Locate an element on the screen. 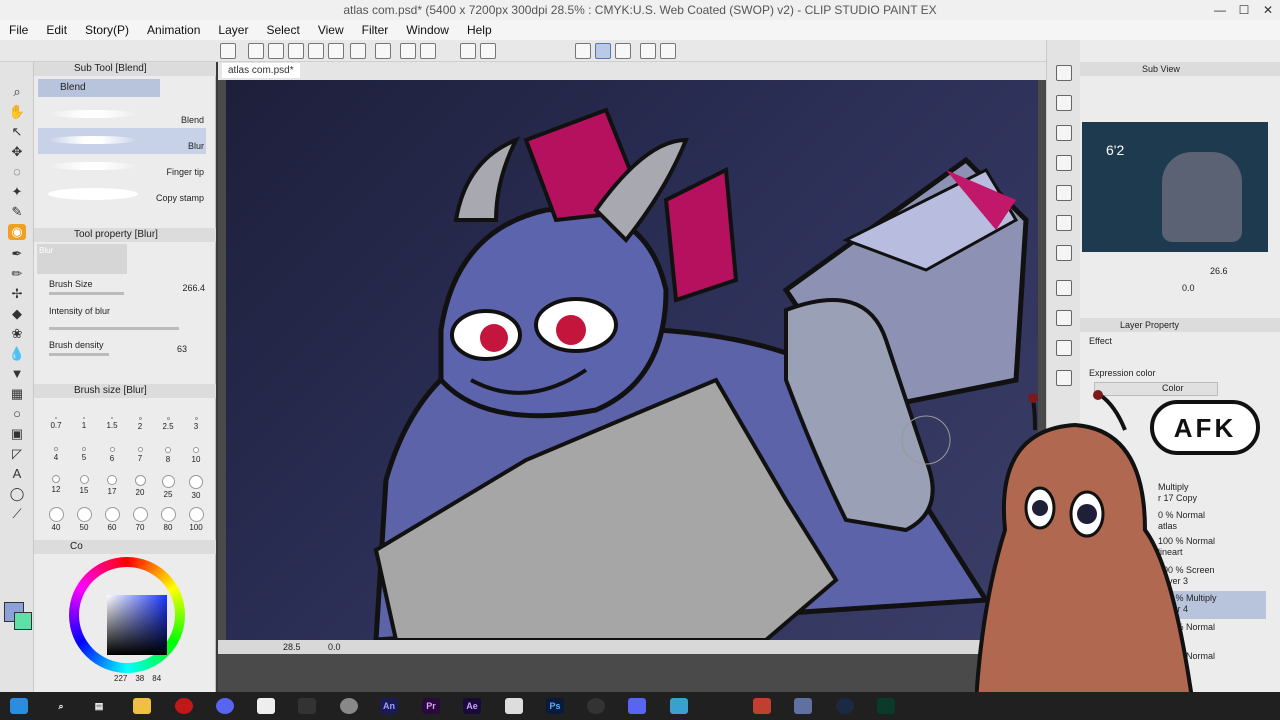 This screenshot has width=1280, height=720. auto-action-icon is located at coordinates (1064, 348).